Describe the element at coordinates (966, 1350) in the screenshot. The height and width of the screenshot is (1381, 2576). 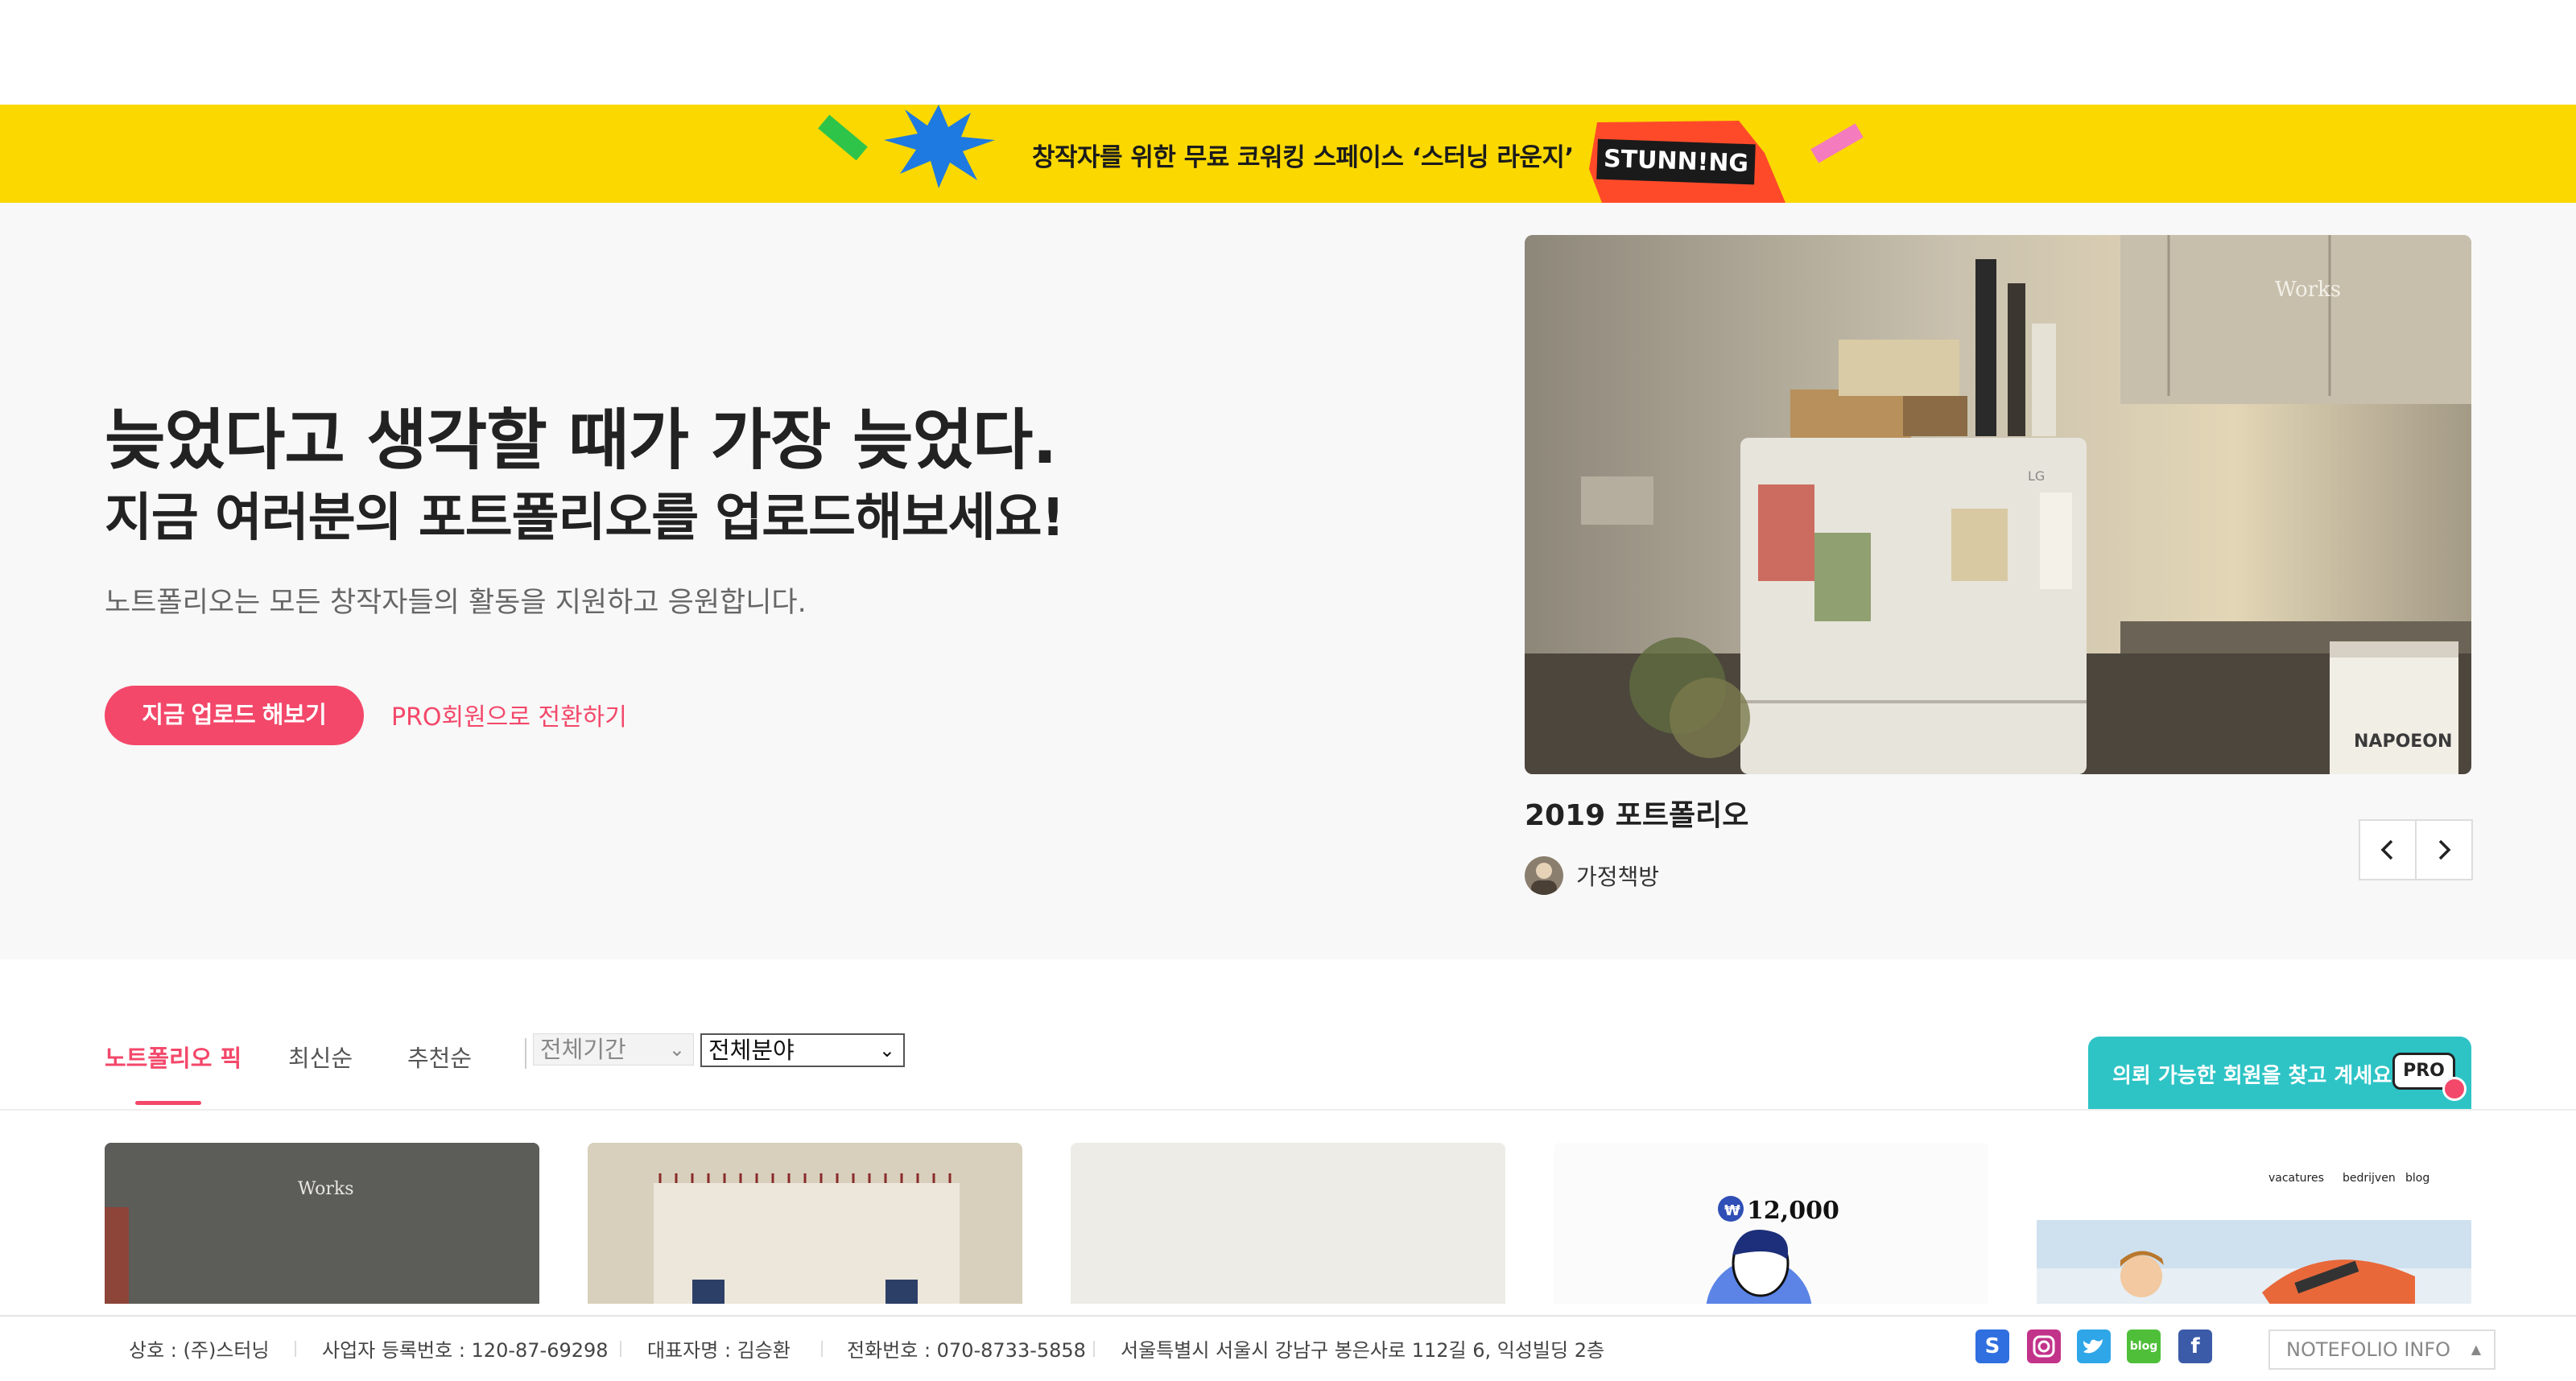
I see `footer-phone: 전화번호 : 070-8733-5858` at that location.